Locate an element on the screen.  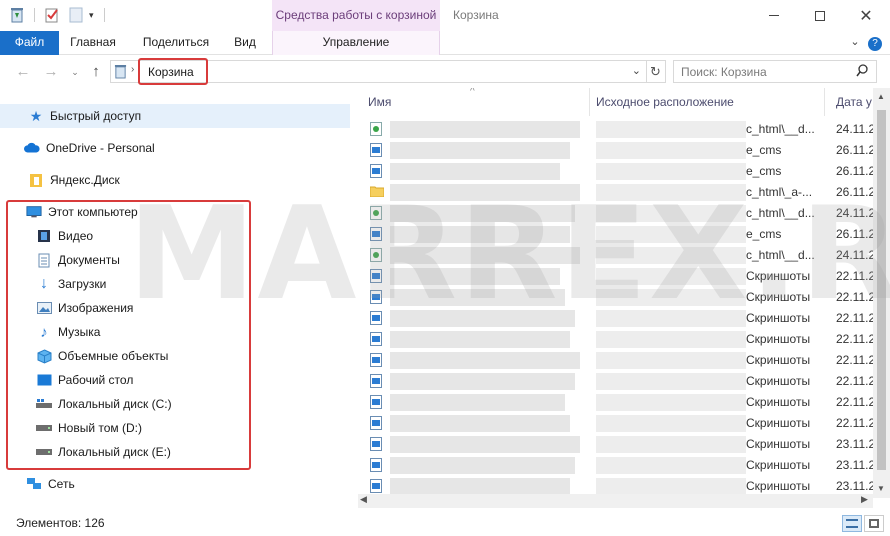
column-header-location: Исходное расположение is located at coordinates (665, 102).